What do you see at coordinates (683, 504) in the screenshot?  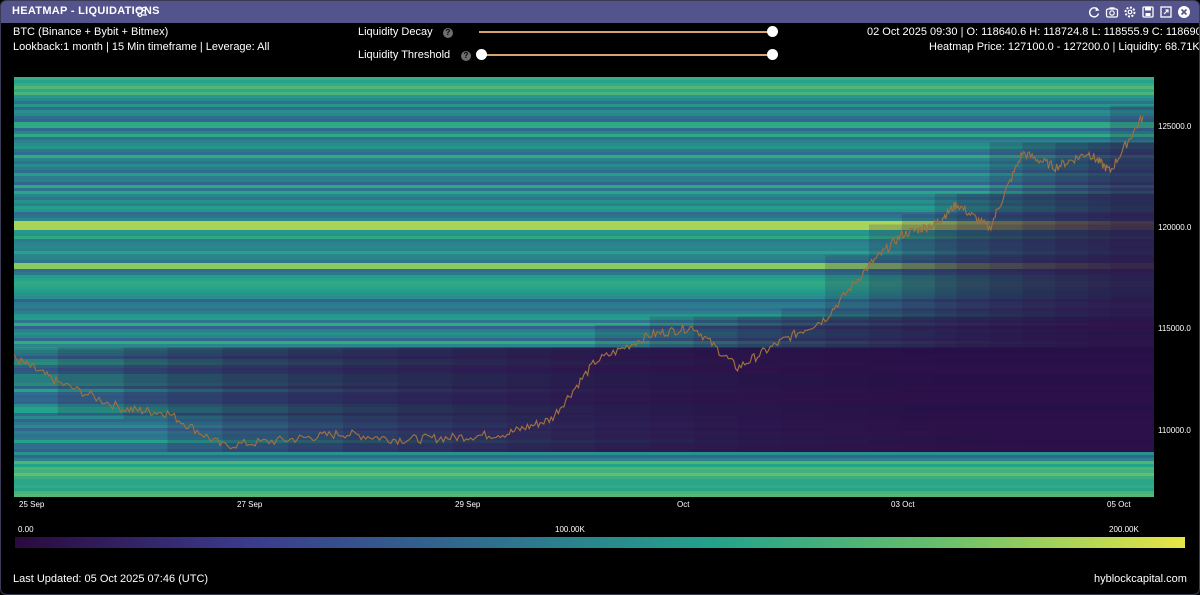 I see `x-tick-label: Oct` at bounding box center [683, 504].